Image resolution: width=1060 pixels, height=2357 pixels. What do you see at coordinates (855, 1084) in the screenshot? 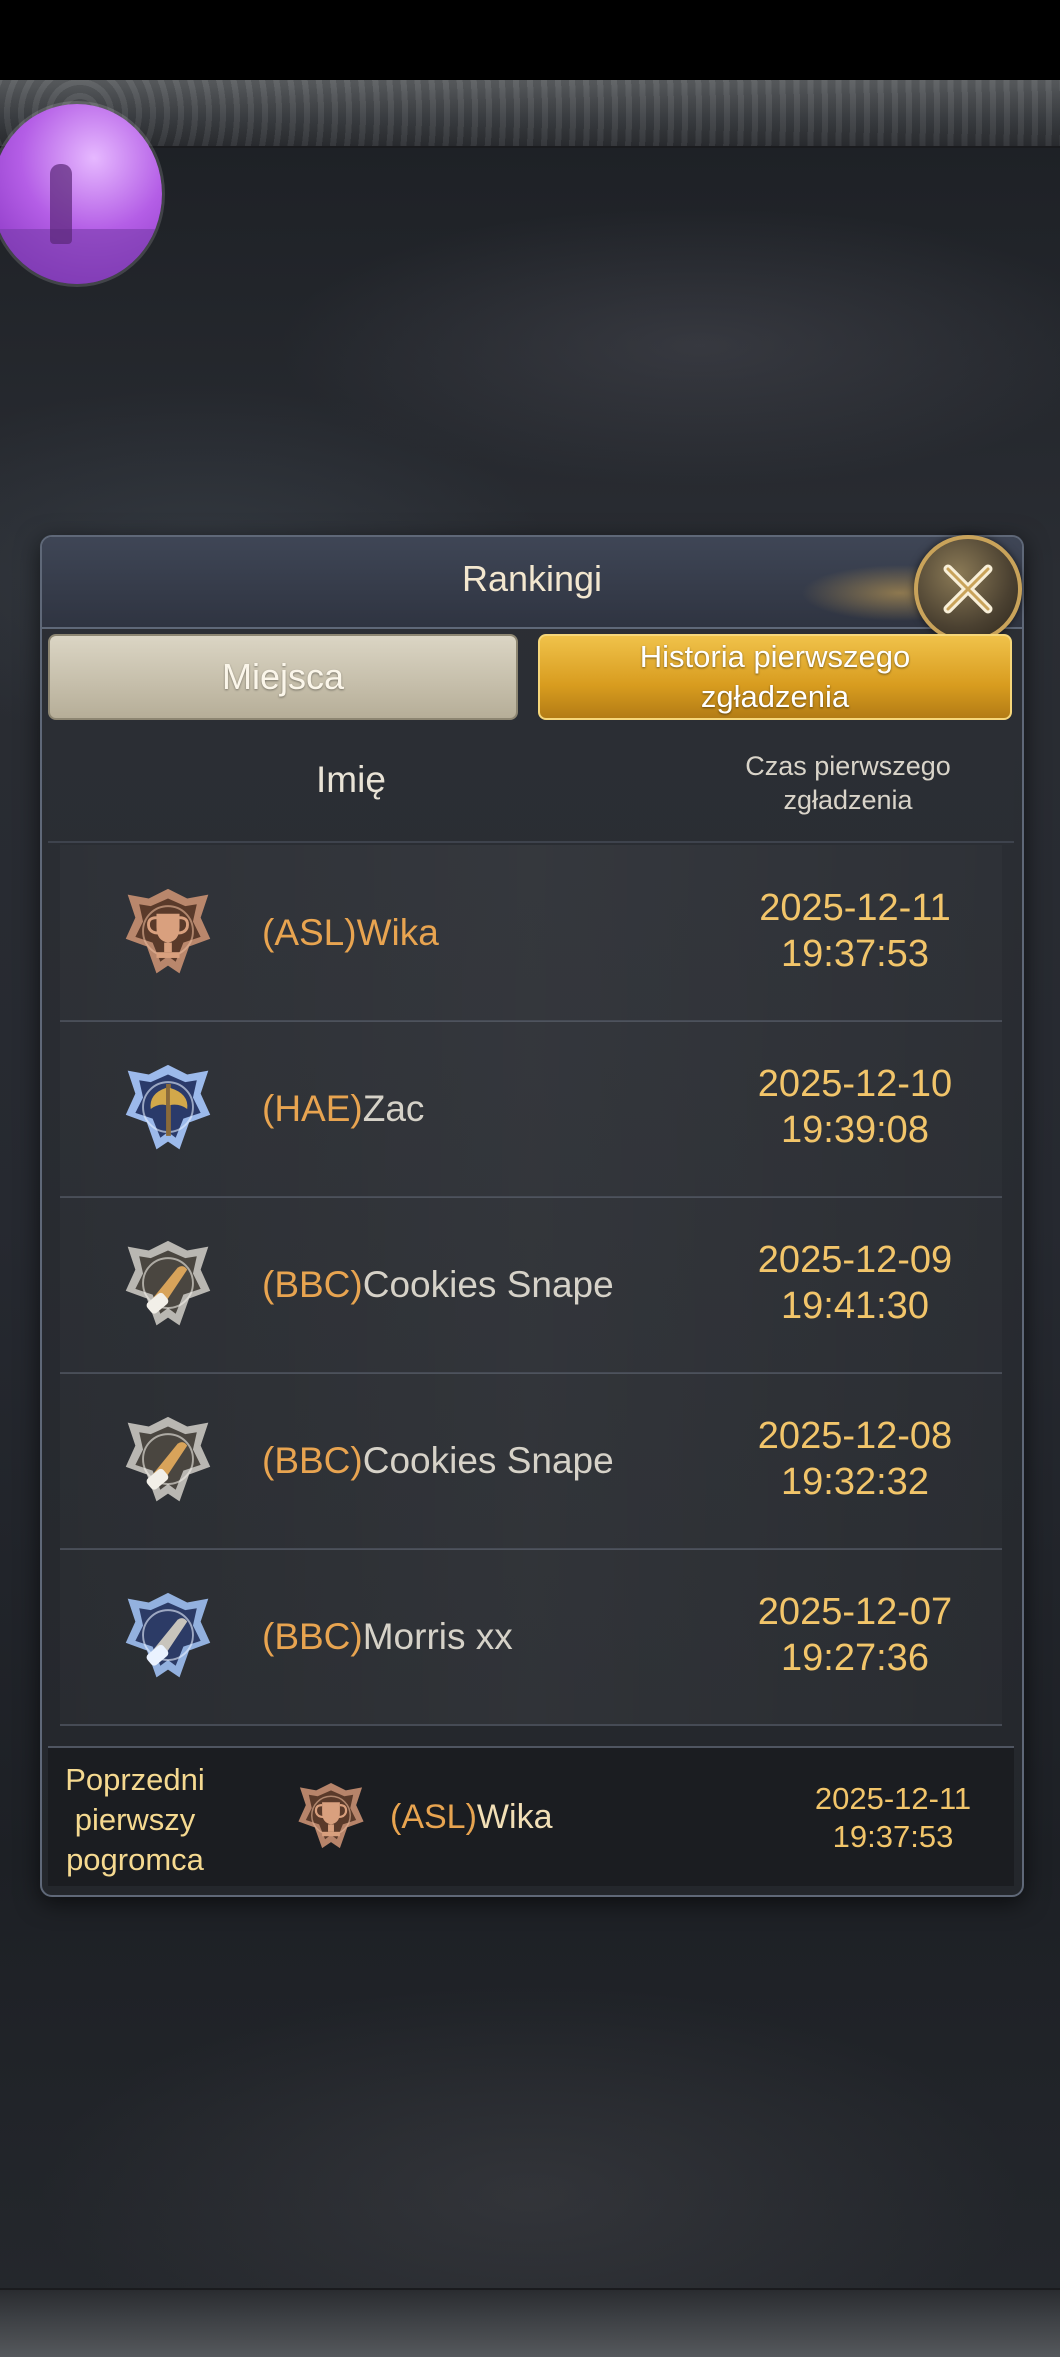
I see `kill-date: 2025-12-10` at bounding box center [855, 1084].